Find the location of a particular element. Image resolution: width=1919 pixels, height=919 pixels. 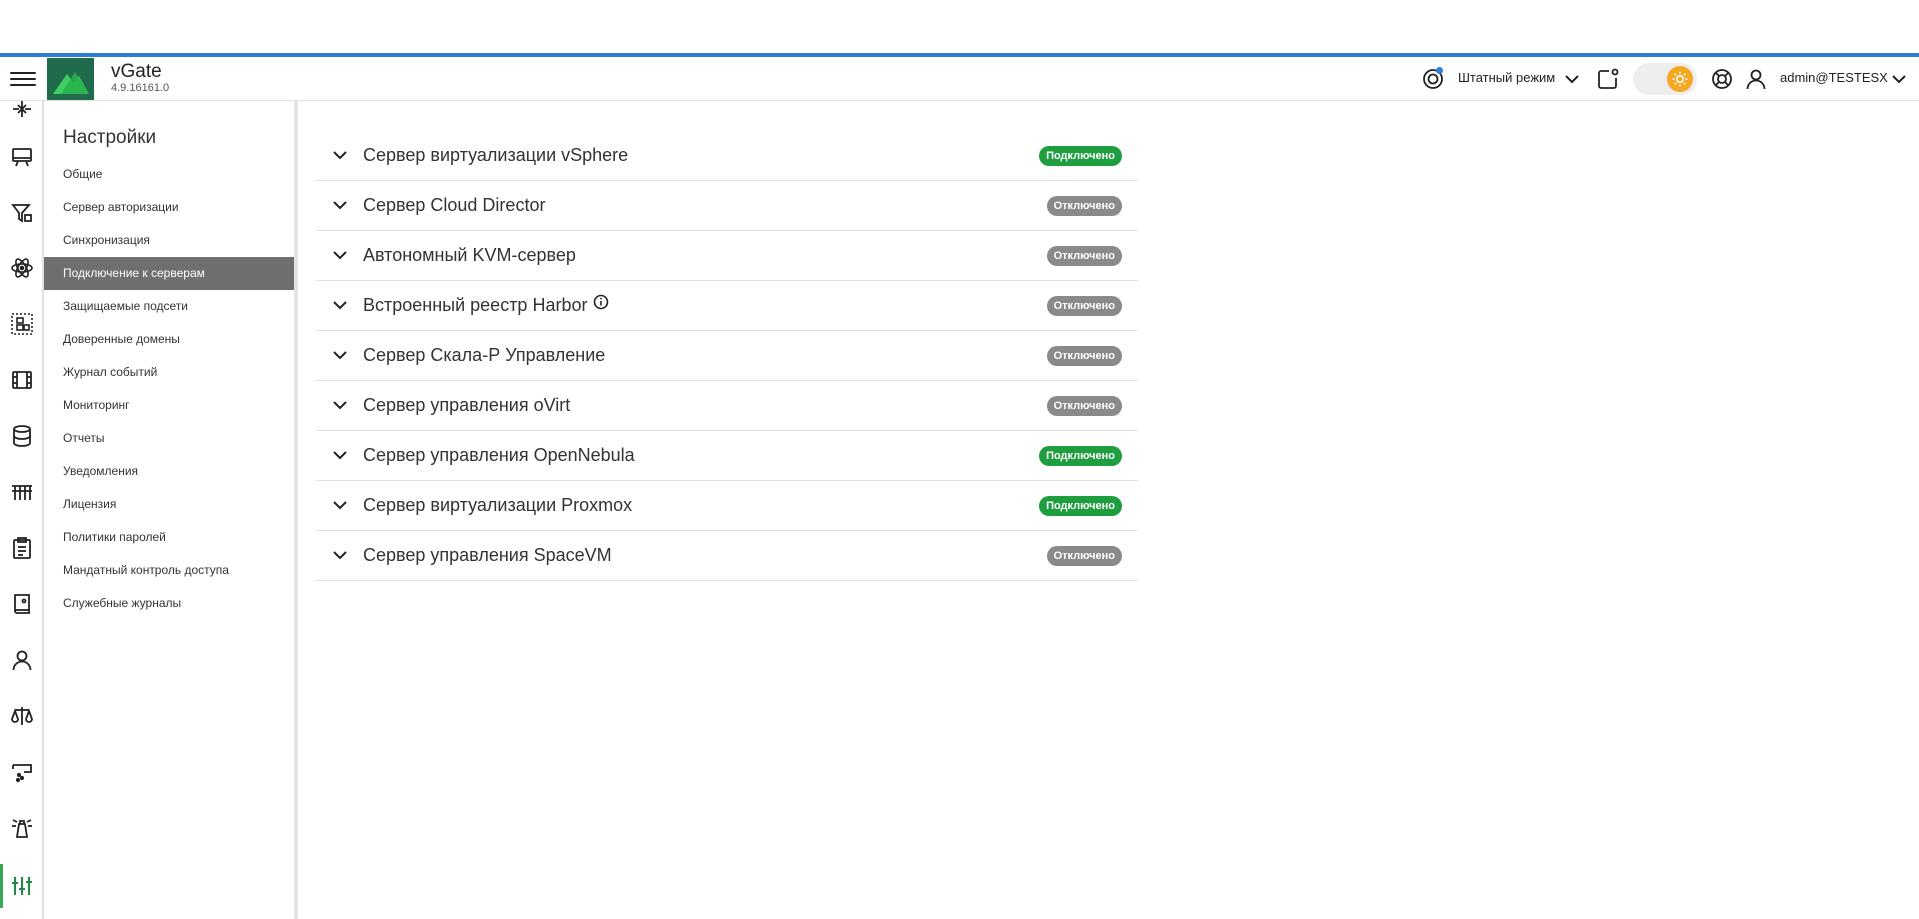

settings-menu-item: Общие is located at coordinates (169, 174).